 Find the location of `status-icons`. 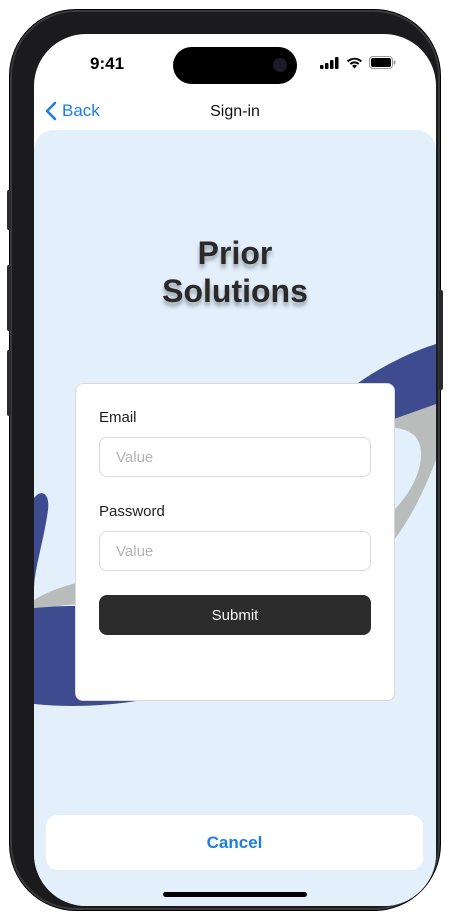

status-icons is located at coordinates (358, 62).